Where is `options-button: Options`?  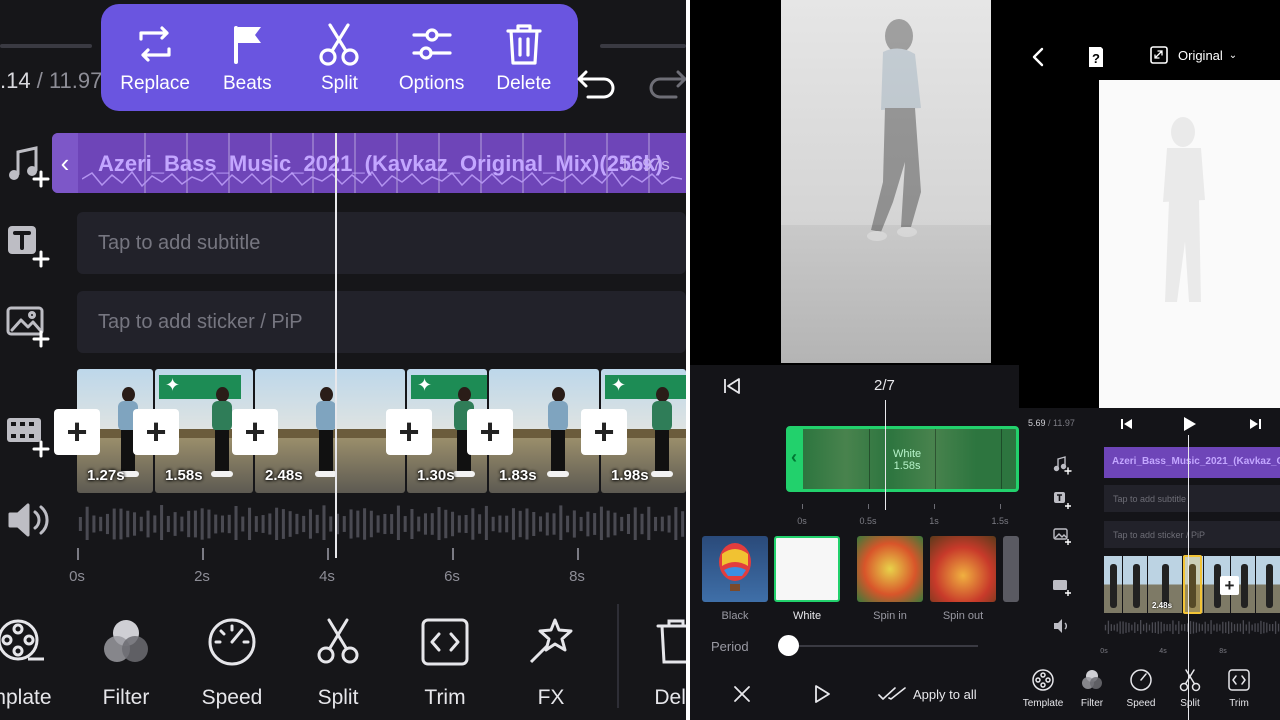 options-button: Options is located at coordinates (432, 58).